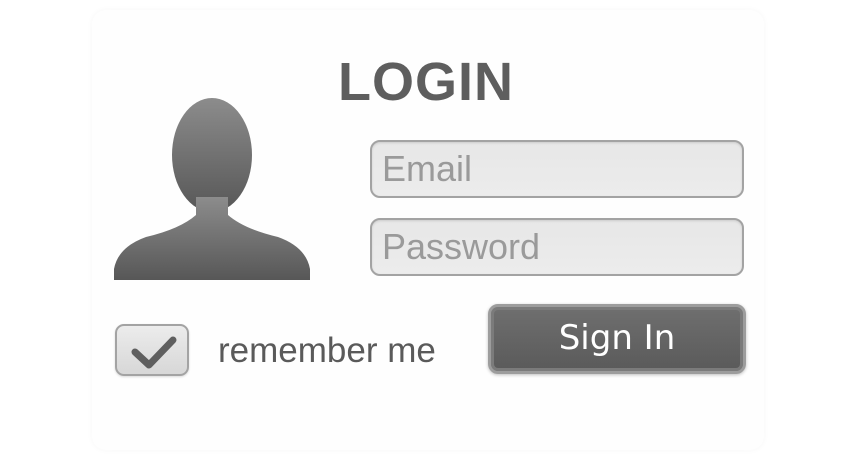 The height and width of the screenshot is (462, 845). Describe the element at coordinates (212, 190) in the screenshot. I see `user-silhouette-icon` at that location.